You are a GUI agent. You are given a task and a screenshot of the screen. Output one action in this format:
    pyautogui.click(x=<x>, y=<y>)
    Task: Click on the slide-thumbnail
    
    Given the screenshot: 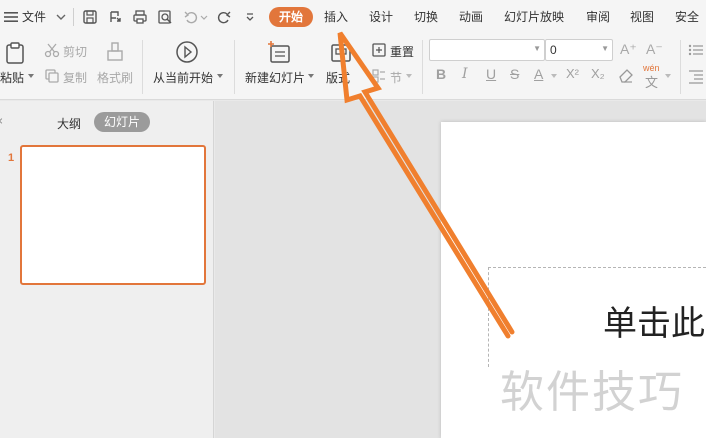 What is the action you would take?
    pyautogui.click(x=113, y=215)
    